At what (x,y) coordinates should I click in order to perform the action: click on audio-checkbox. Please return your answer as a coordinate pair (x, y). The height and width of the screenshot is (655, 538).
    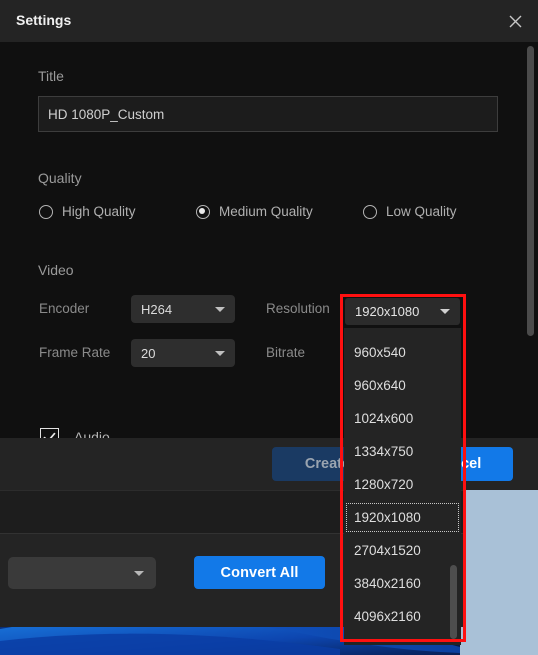
    Looking at the image, I should click on (49, 433).